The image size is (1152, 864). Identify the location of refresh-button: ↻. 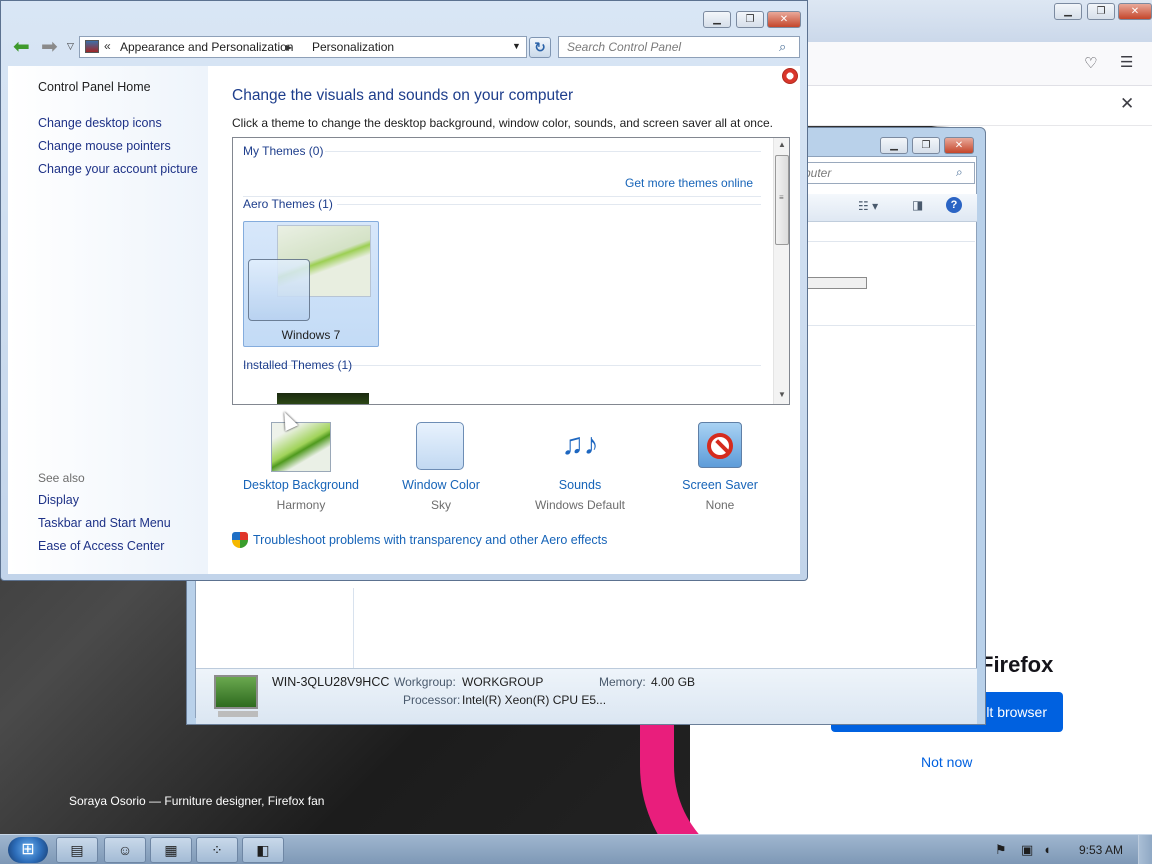
(540, 47).